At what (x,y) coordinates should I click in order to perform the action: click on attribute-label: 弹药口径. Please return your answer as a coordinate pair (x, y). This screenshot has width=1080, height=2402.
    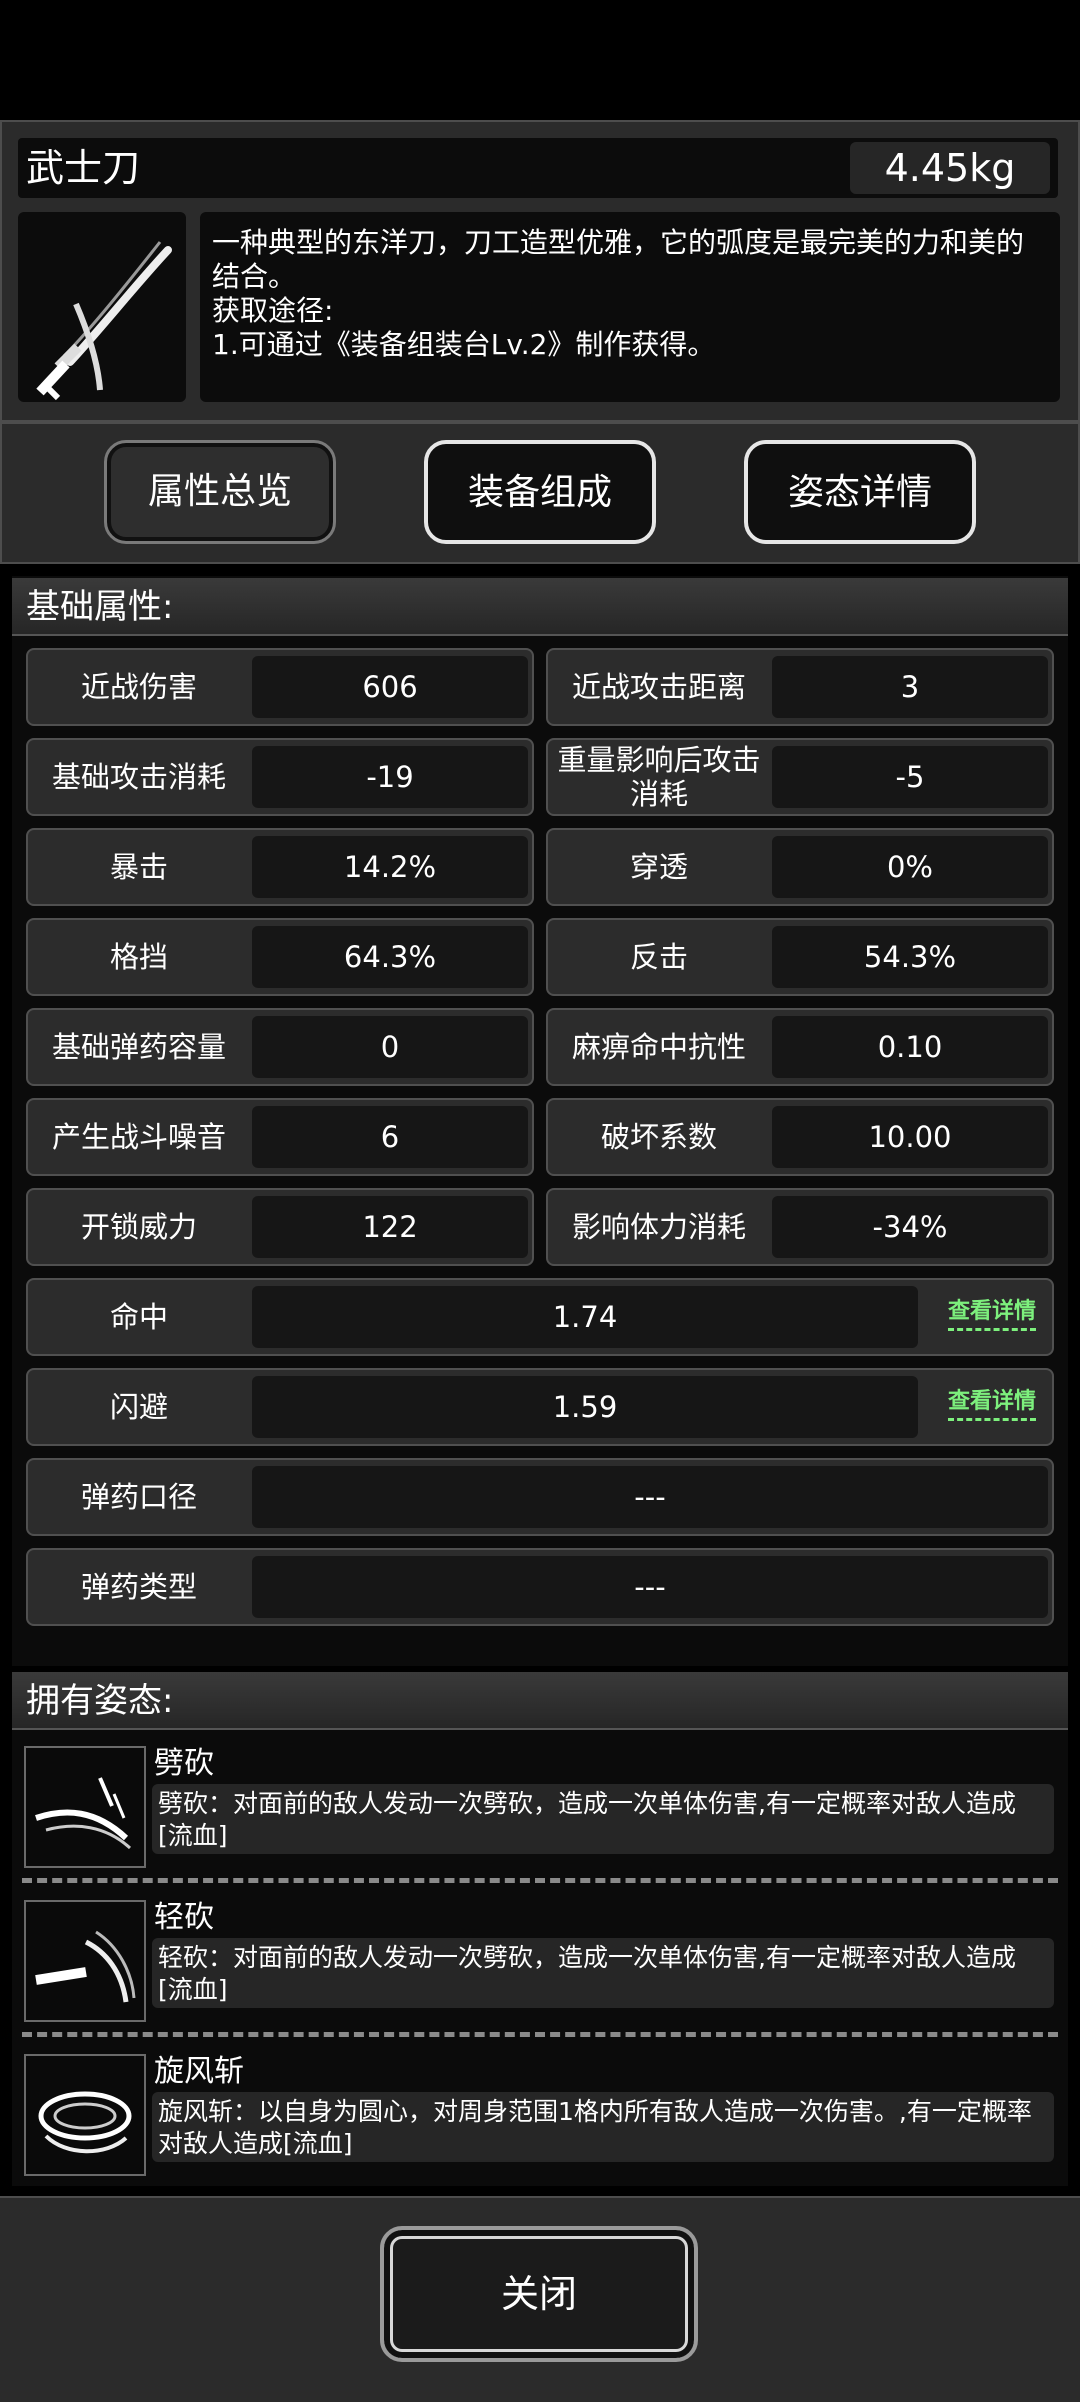
    Looking at the image, I should click on (138, 1497).